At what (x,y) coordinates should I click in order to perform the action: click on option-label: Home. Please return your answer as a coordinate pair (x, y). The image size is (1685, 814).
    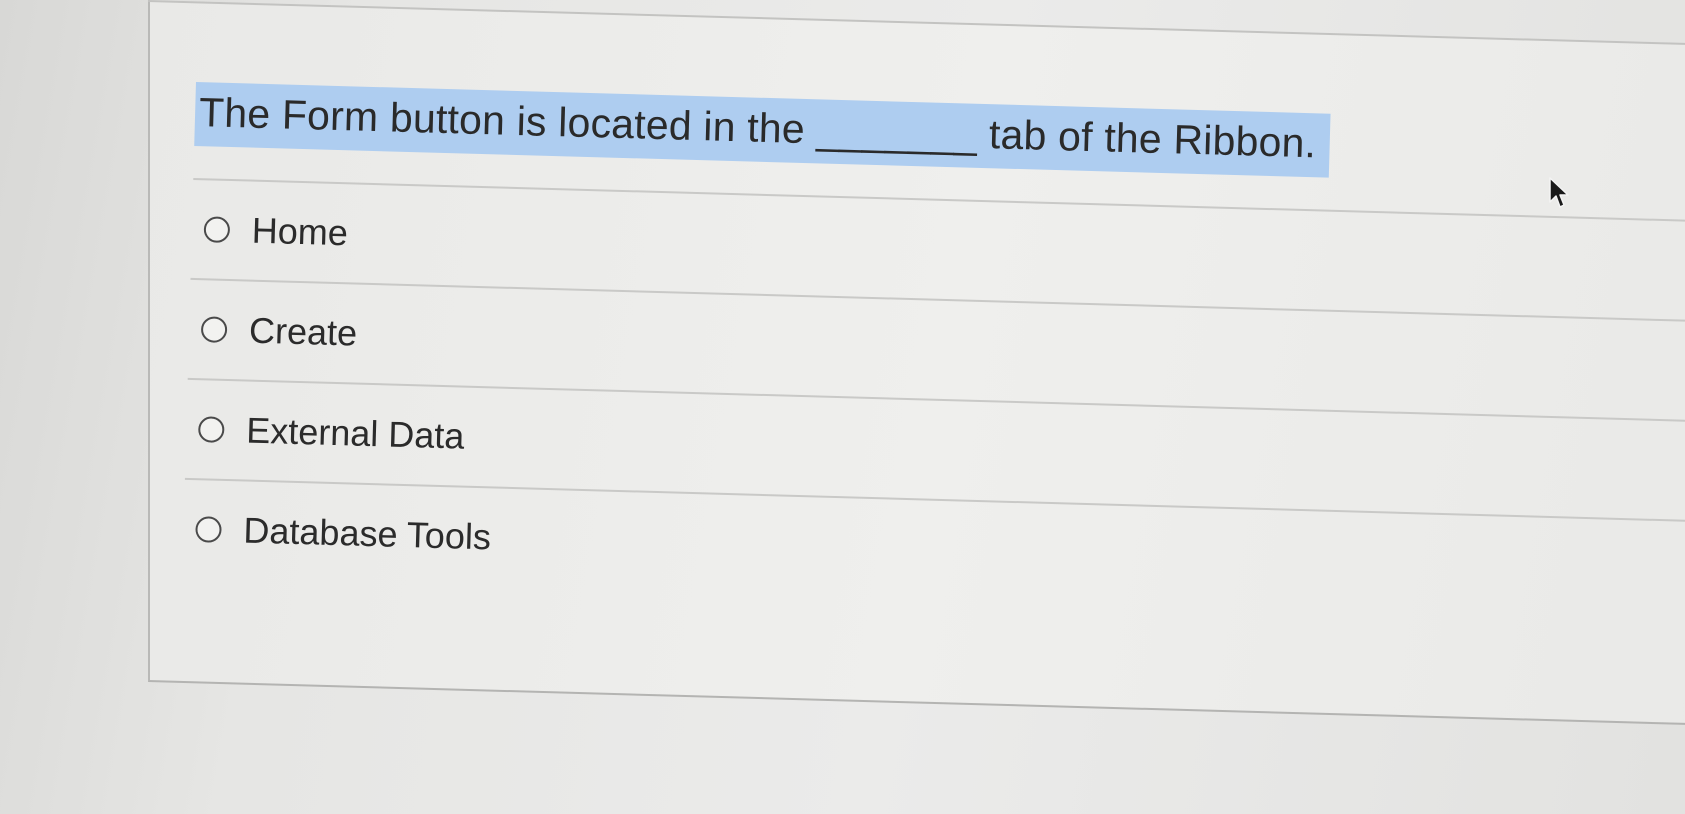
    Looking at the image, I should click on (300, 231).